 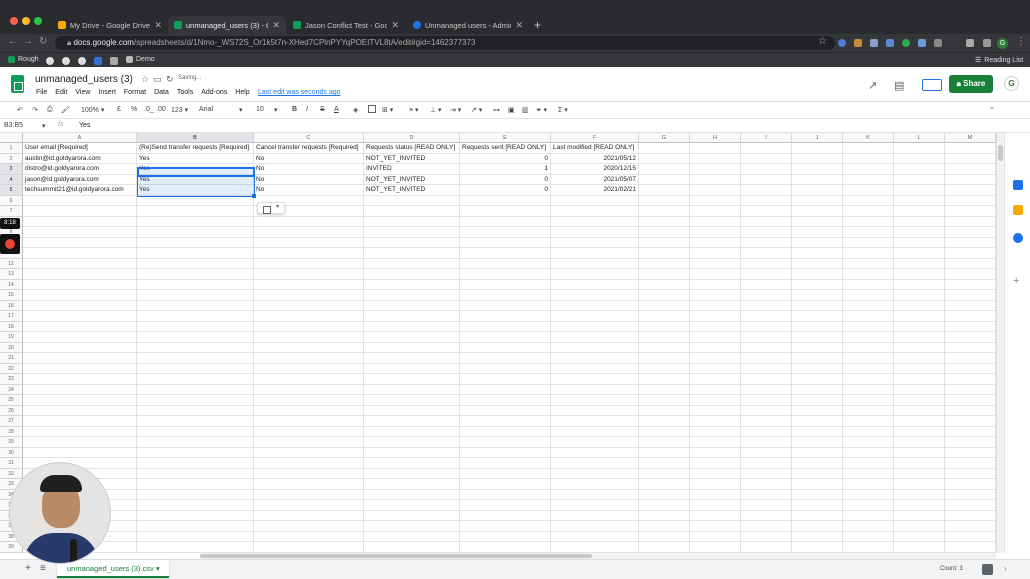 I want to click on google-icon, so click(x=50, y=61).